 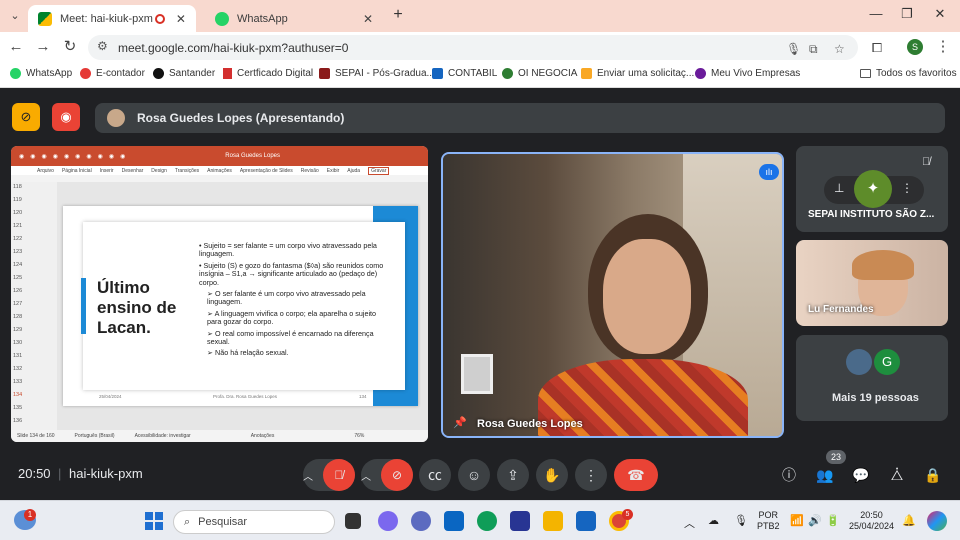 What do you see at coordinates (513, 475) in the screenshot?
I see `present-screen-icon: ⇪` at bounding box center [513, 475].